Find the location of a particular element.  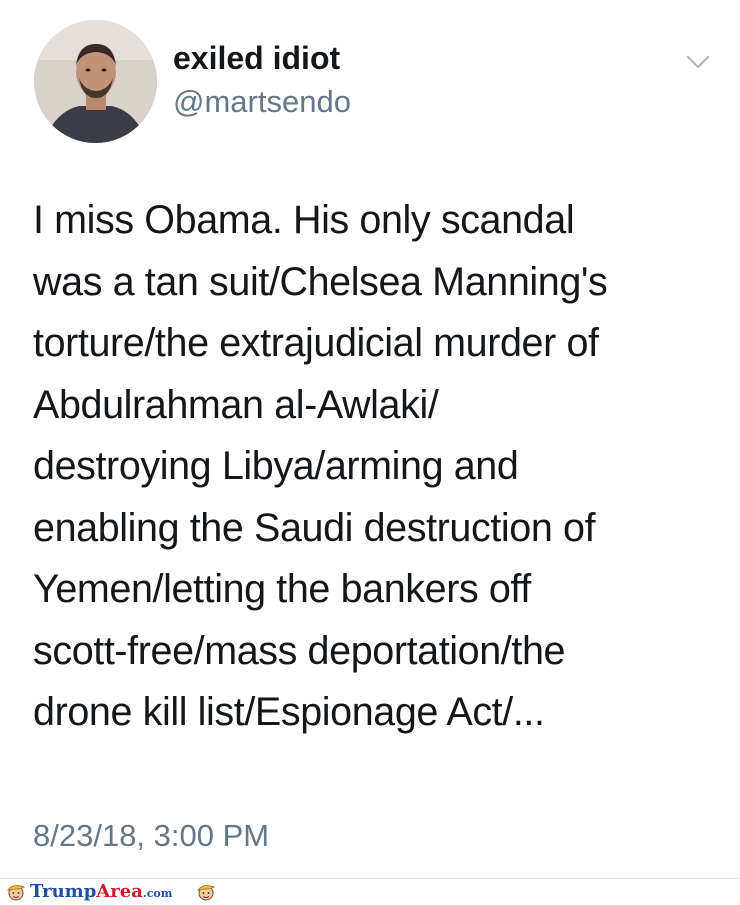

tweet-text-line: scott-free/mass deportation/the is located at coordinates (299, 650).